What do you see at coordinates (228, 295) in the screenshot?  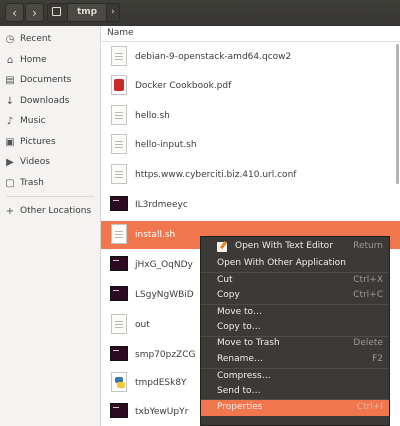 I see `menu-item-label: Copy` at bounding box center [228, 295].